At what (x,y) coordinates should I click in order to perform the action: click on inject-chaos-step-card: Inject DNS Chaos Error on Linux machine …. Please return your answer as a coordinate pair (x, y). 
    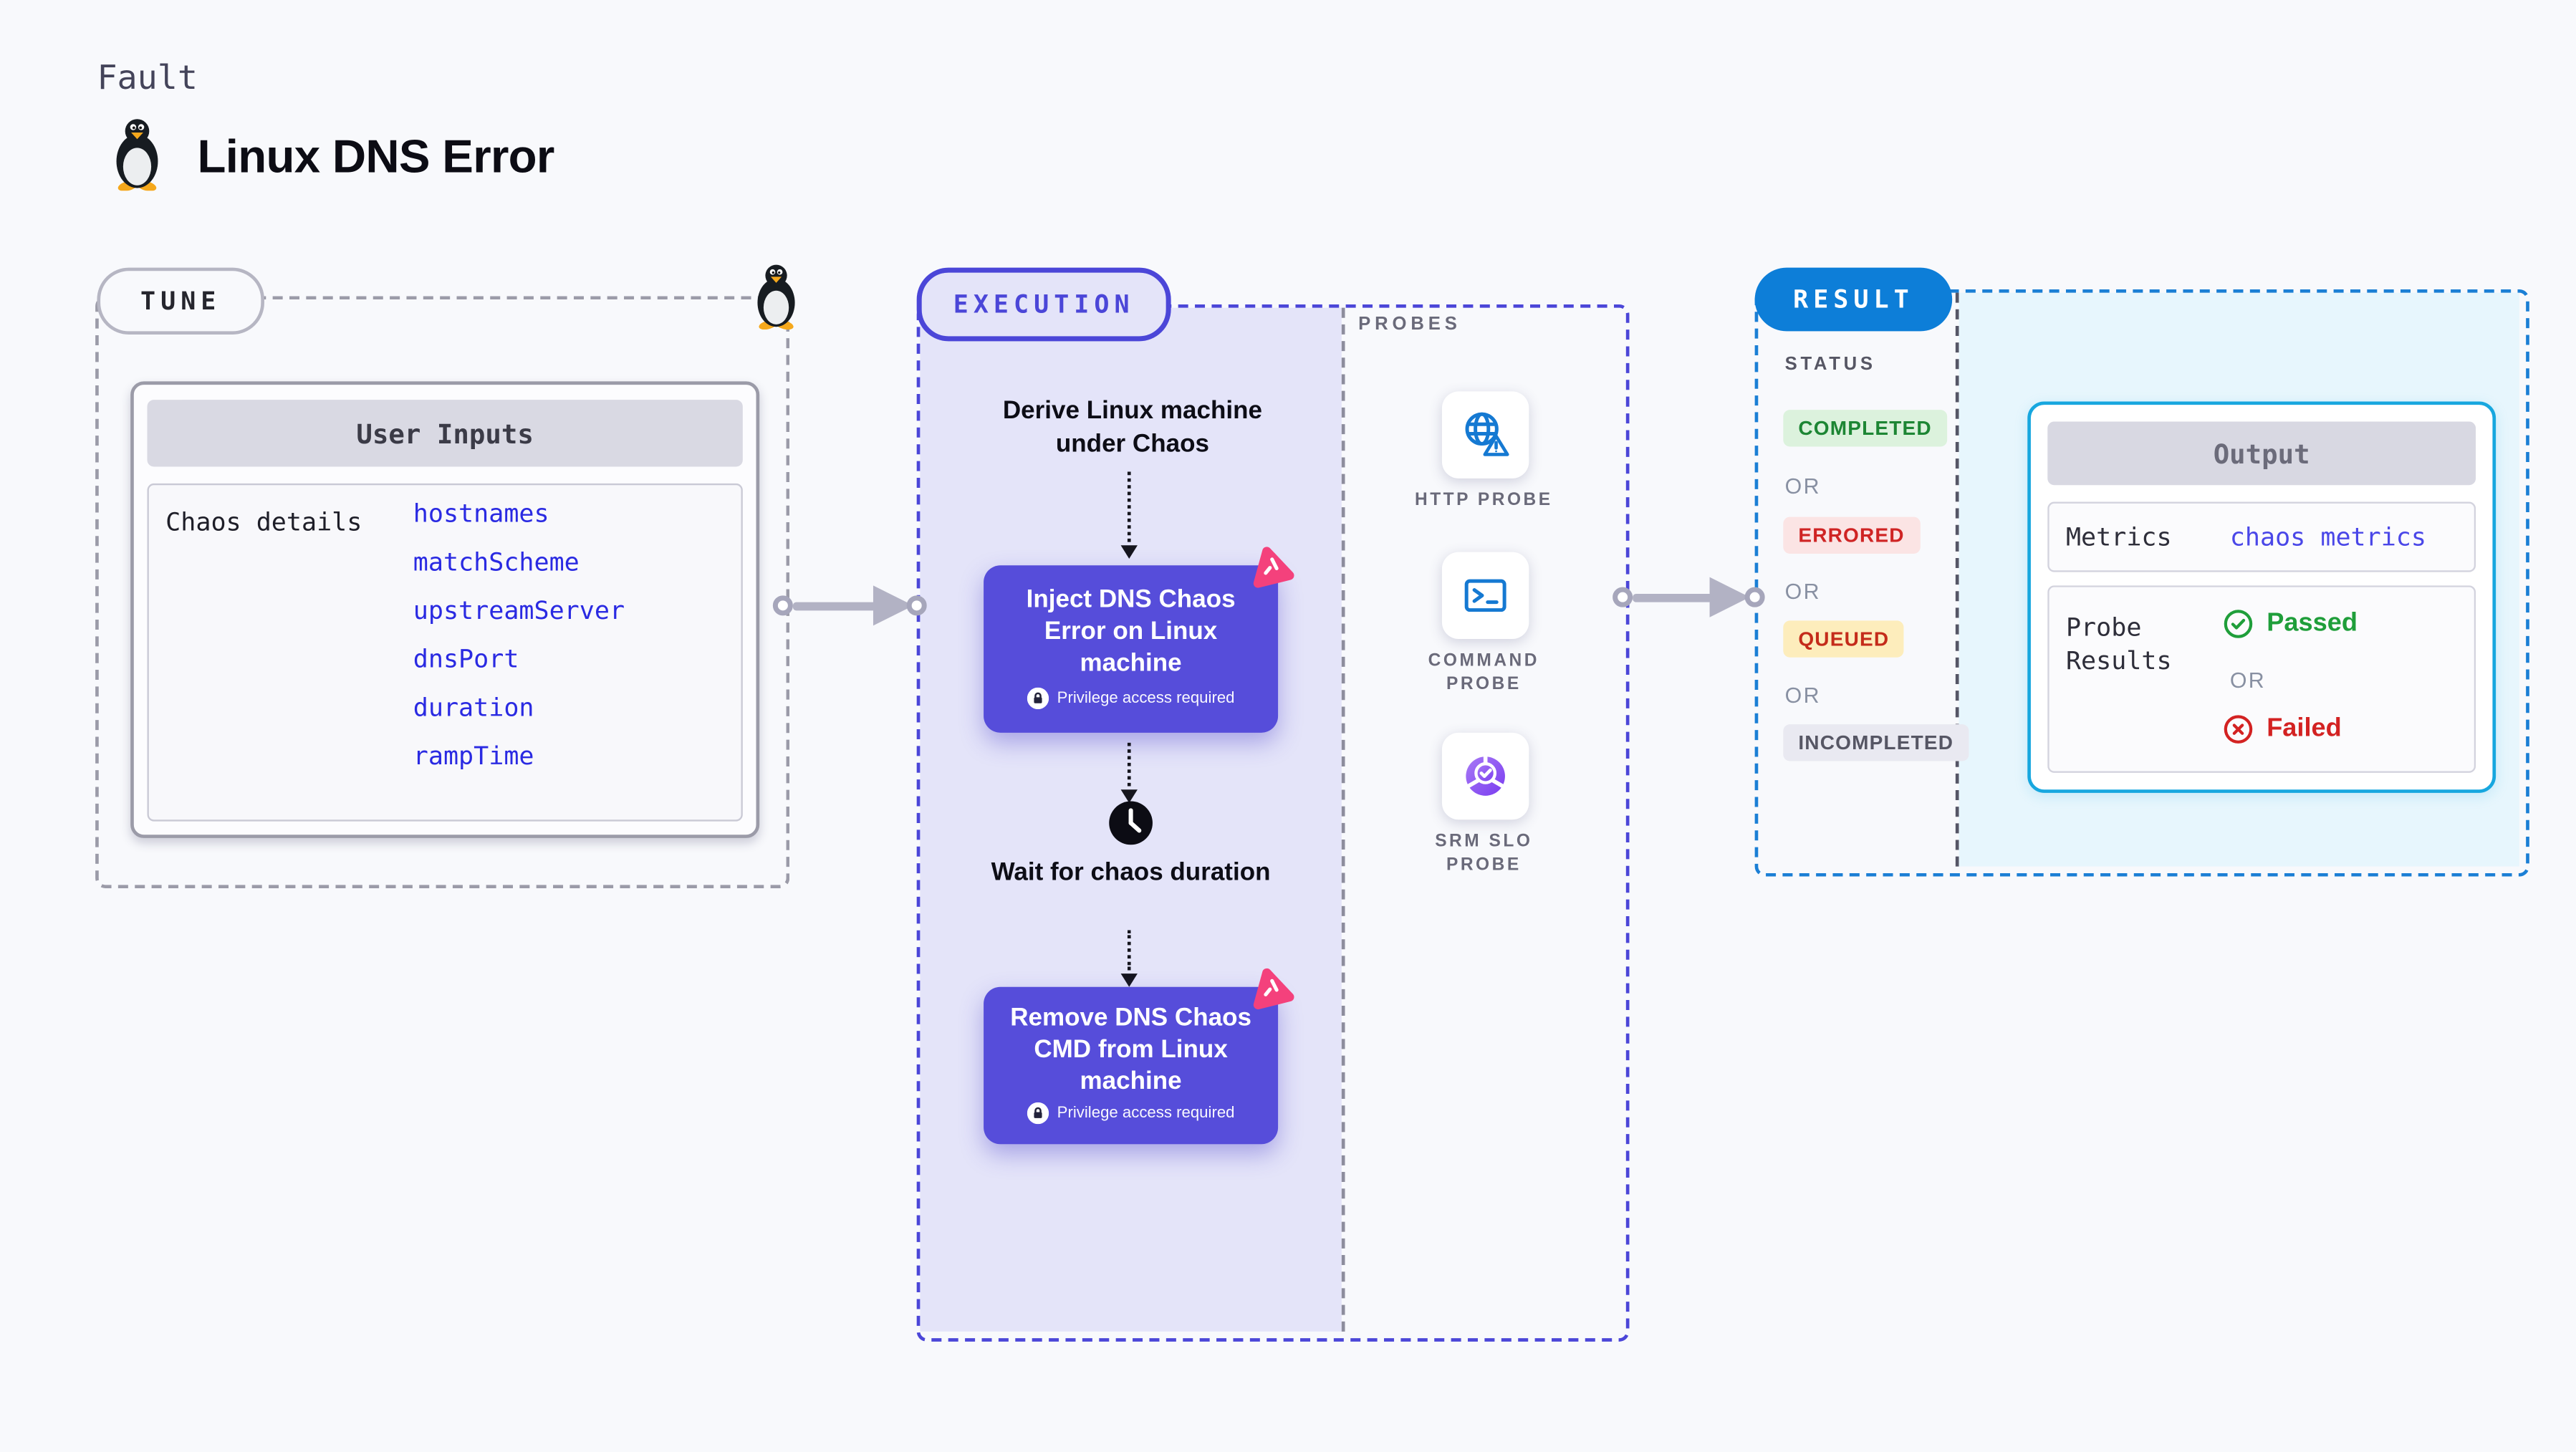
    Looking at the image, I should click on (1139, 640).